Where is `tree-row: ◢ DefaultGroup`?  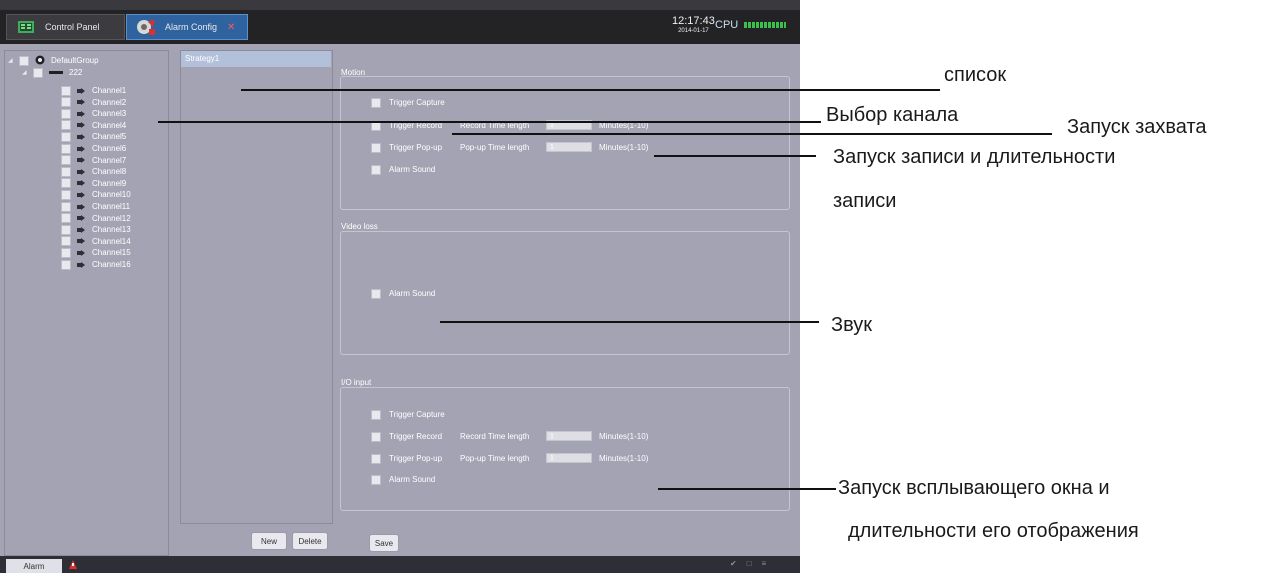
tree-row: ◢ DefaultGroup is located at coordinates (53, 60).